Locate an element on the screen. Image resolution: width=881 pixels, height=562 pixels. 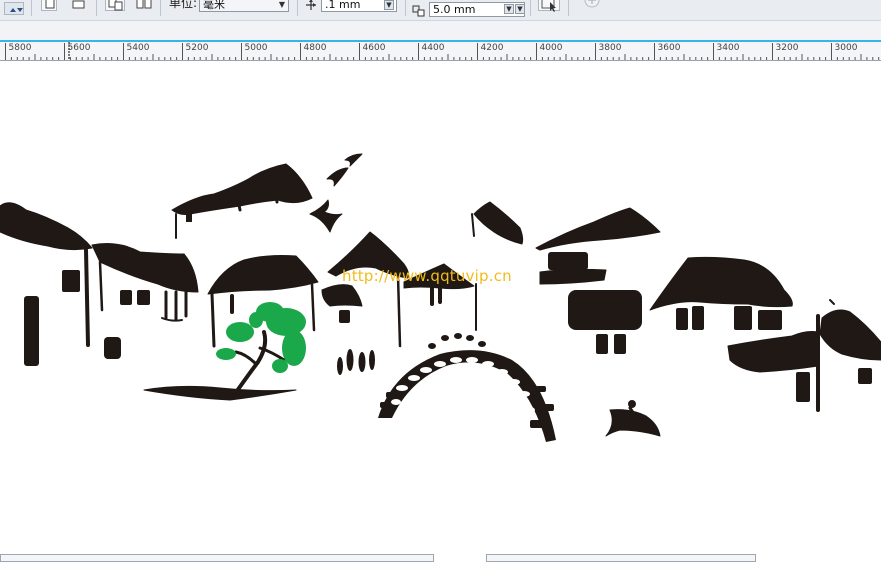
ruler-label: 5200 is located at coordinates (197, 48).